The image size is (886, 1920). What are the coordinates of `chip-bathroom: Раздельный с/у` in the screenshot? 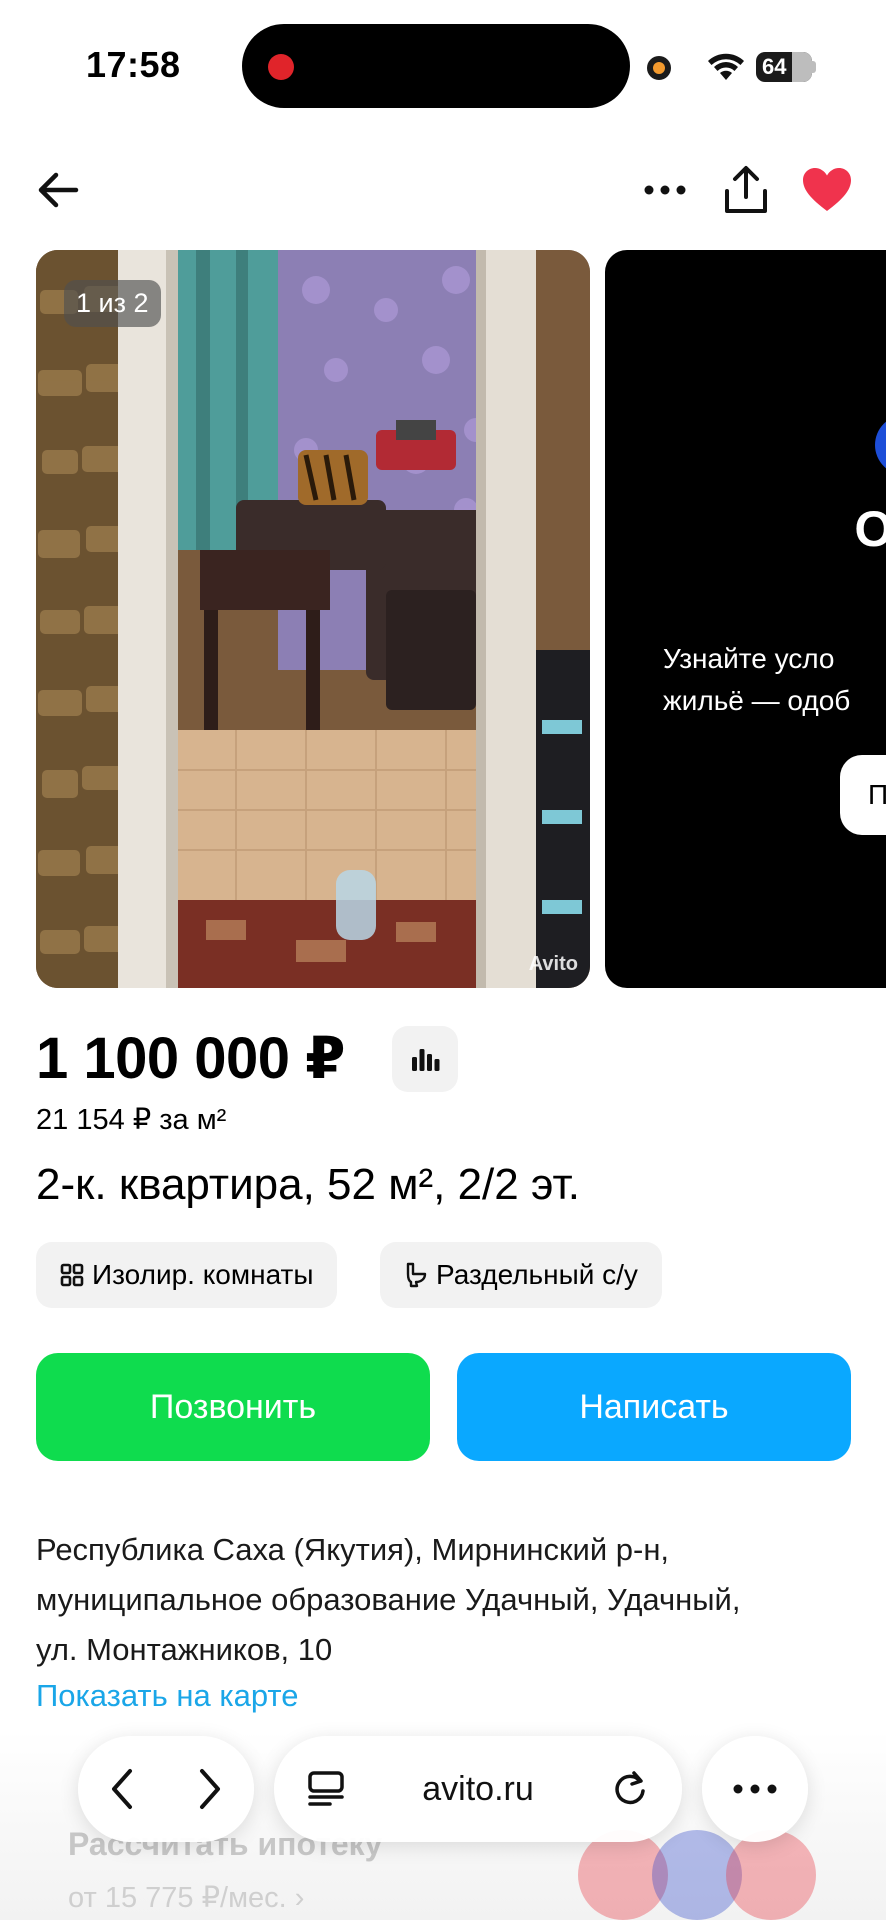 It's located at (521, 1275).